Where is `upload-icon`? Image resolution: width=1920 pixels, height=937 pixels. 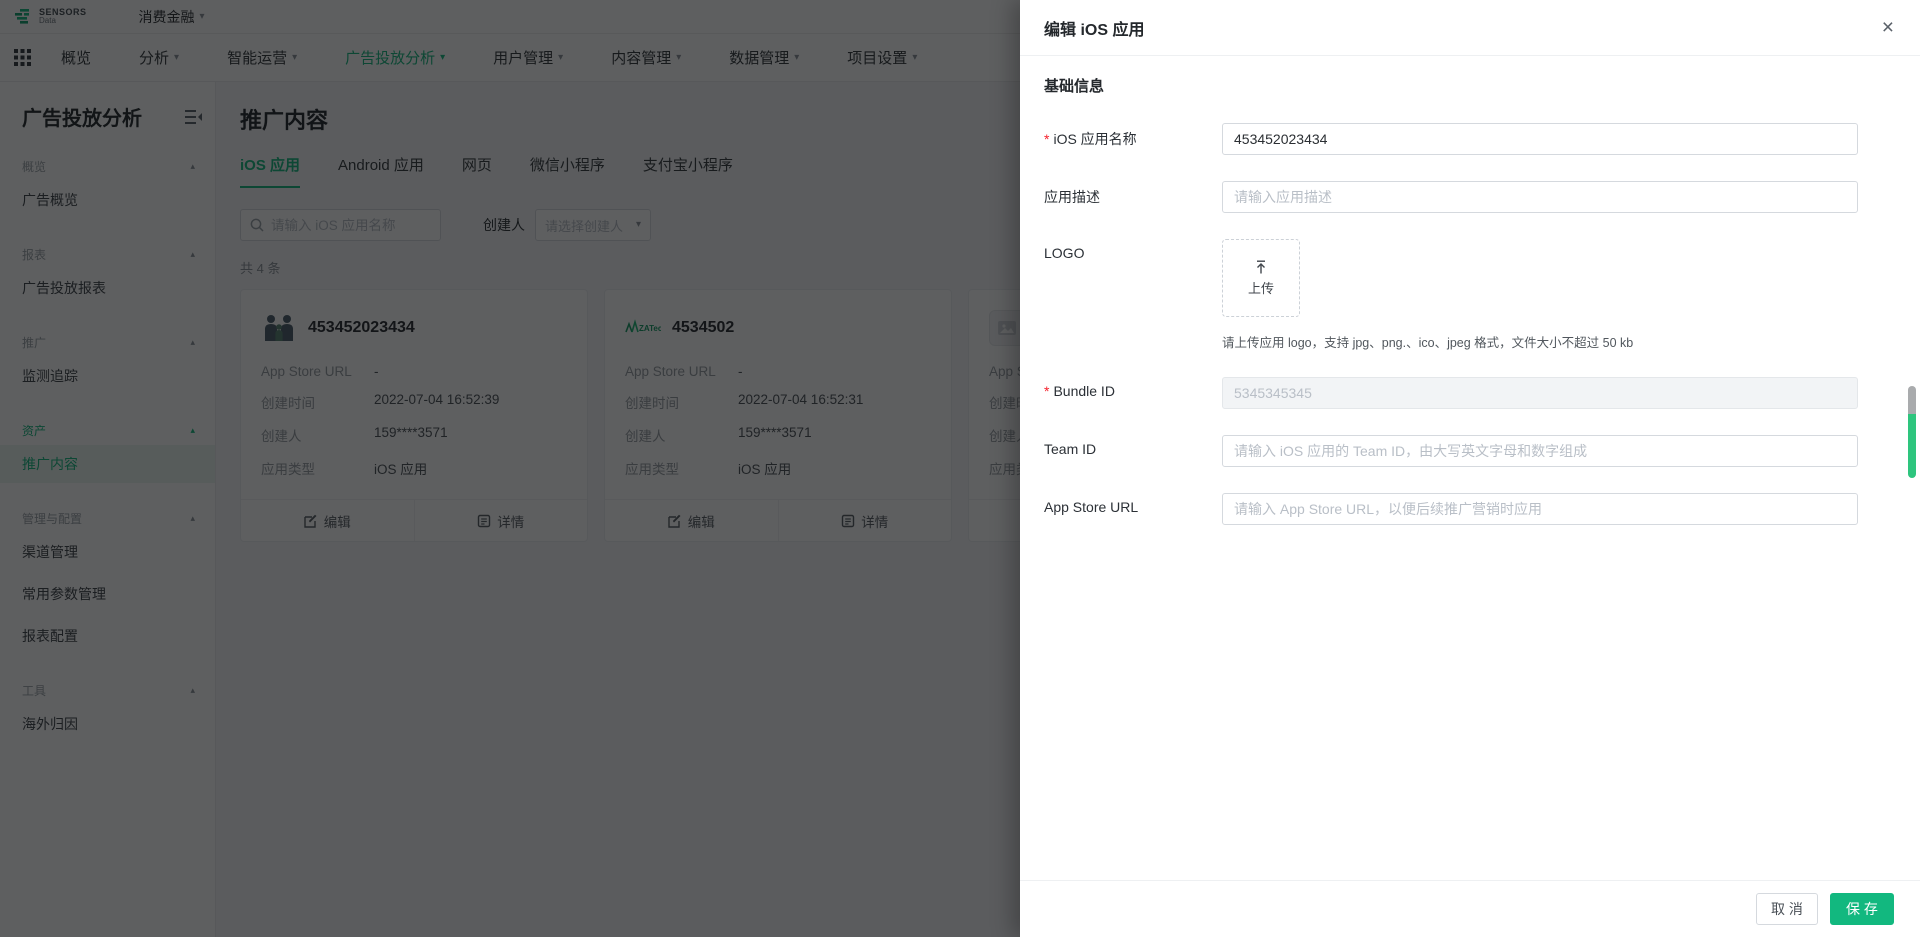 upload-icon is located at coordinates (1261, 266).